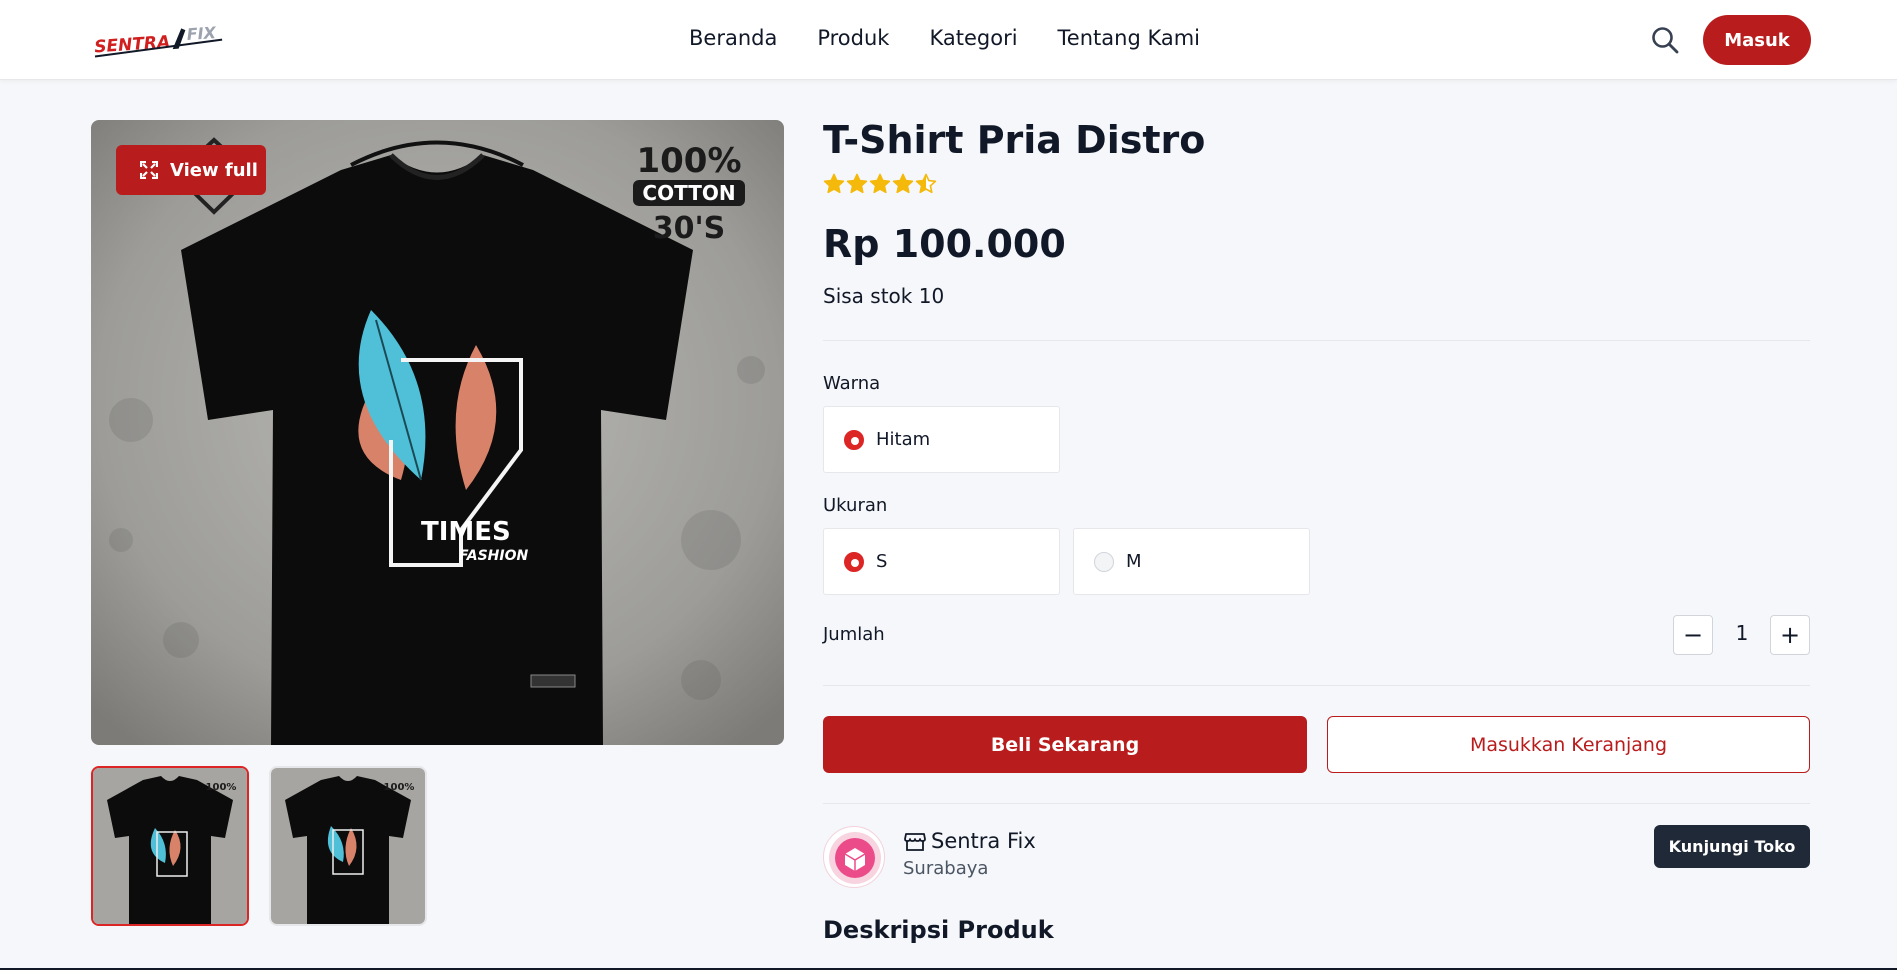  Describe the element at coordinates (903, 439) in the screenshot. I see `color-option-label: Hitam` at that location.